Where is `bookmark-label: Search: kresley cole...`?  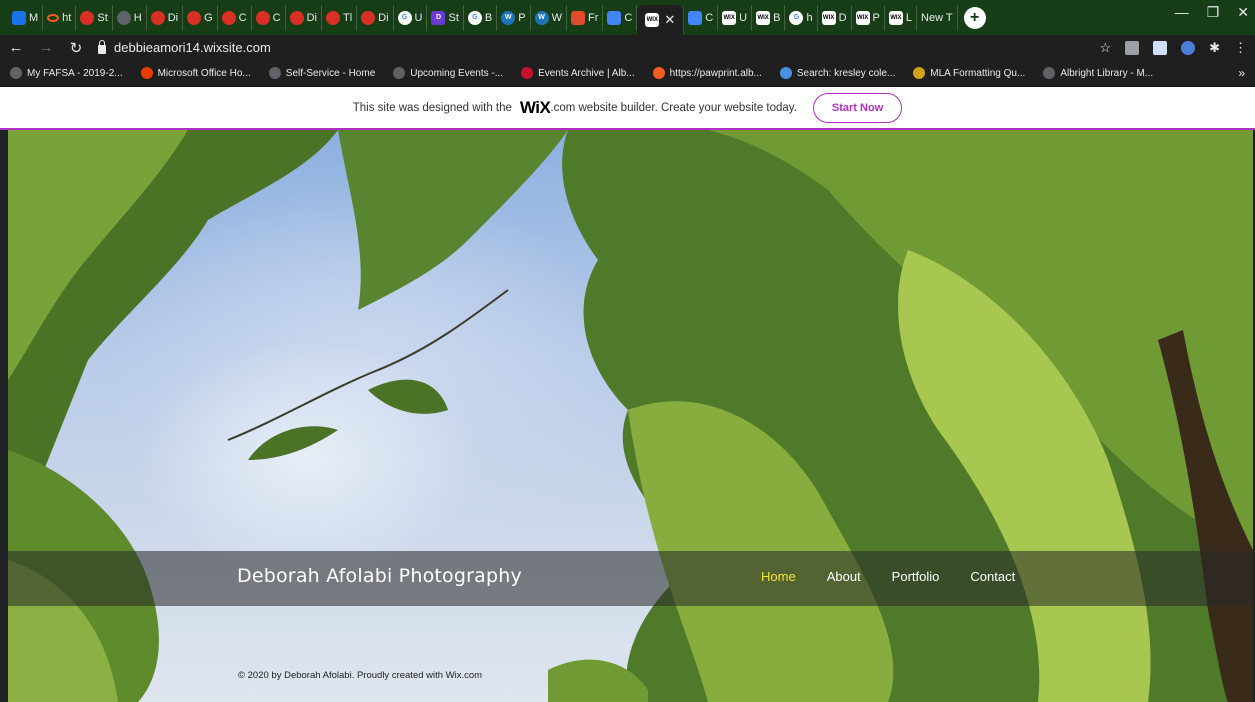
bookmark-label: Search: kresley cole... is located at coordinates (846, 73).